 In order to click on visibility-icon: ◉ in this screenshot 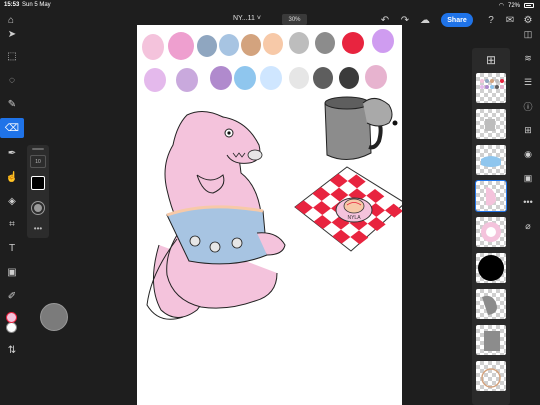, I will do `click(528, 153)`.